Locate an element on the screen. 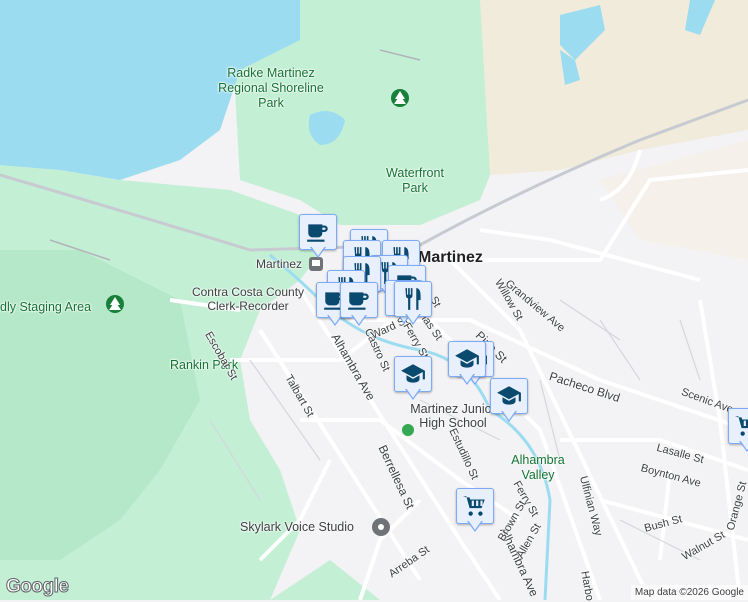 This screenshot has height=602, width=748. restaurant-marker is located at coordinates (413, 304).